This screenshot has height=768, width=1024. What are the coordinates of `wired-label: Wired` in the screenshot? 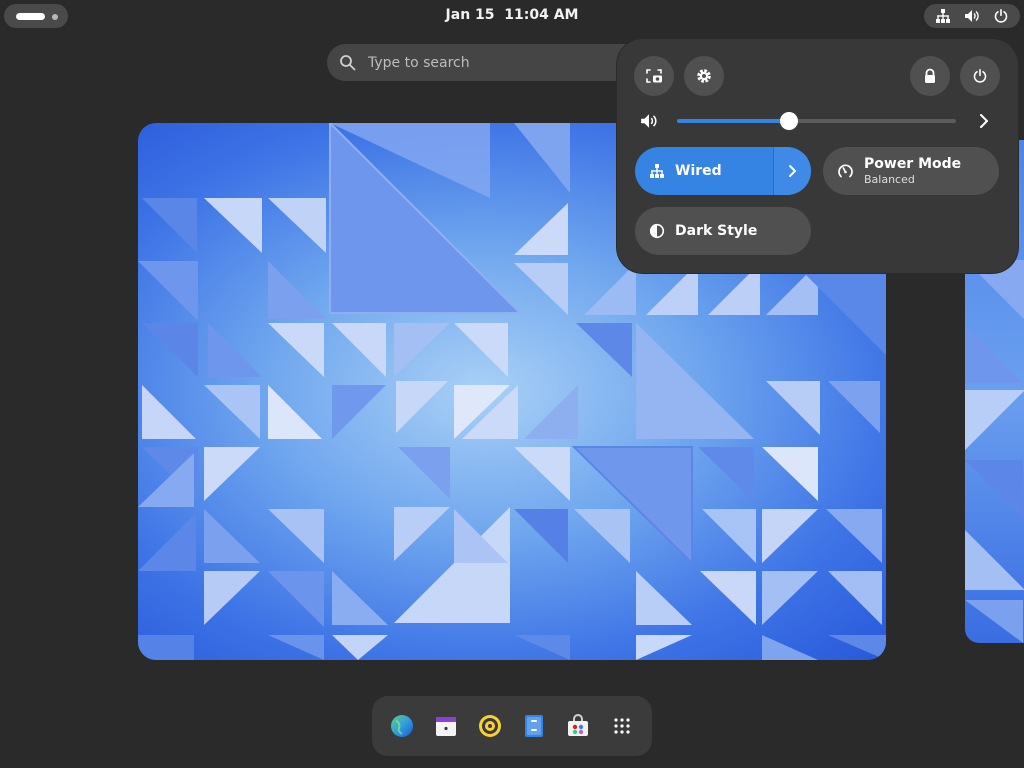 It's located at (698, 171).